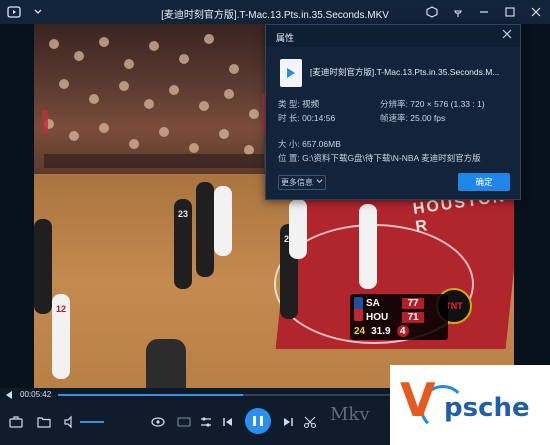 This screenshot has width=550, height=445. I want to click on toolbox-icon, so click(16, 422).